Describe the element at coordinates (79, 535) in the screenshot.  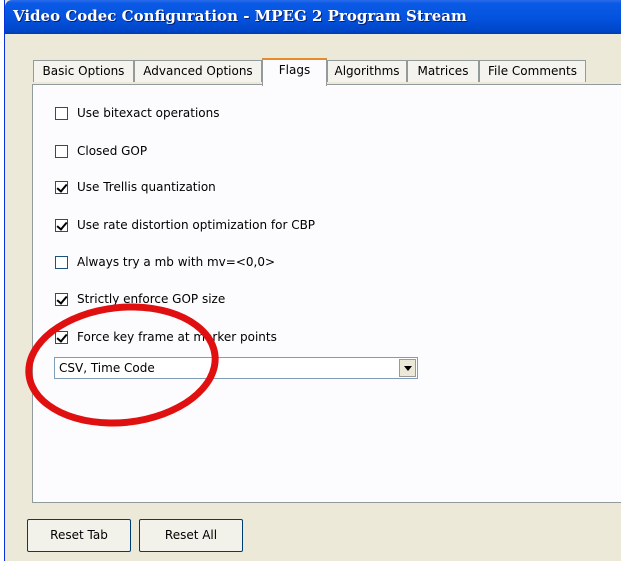
I see `reset-tab-button: Reset Tab` at that location.